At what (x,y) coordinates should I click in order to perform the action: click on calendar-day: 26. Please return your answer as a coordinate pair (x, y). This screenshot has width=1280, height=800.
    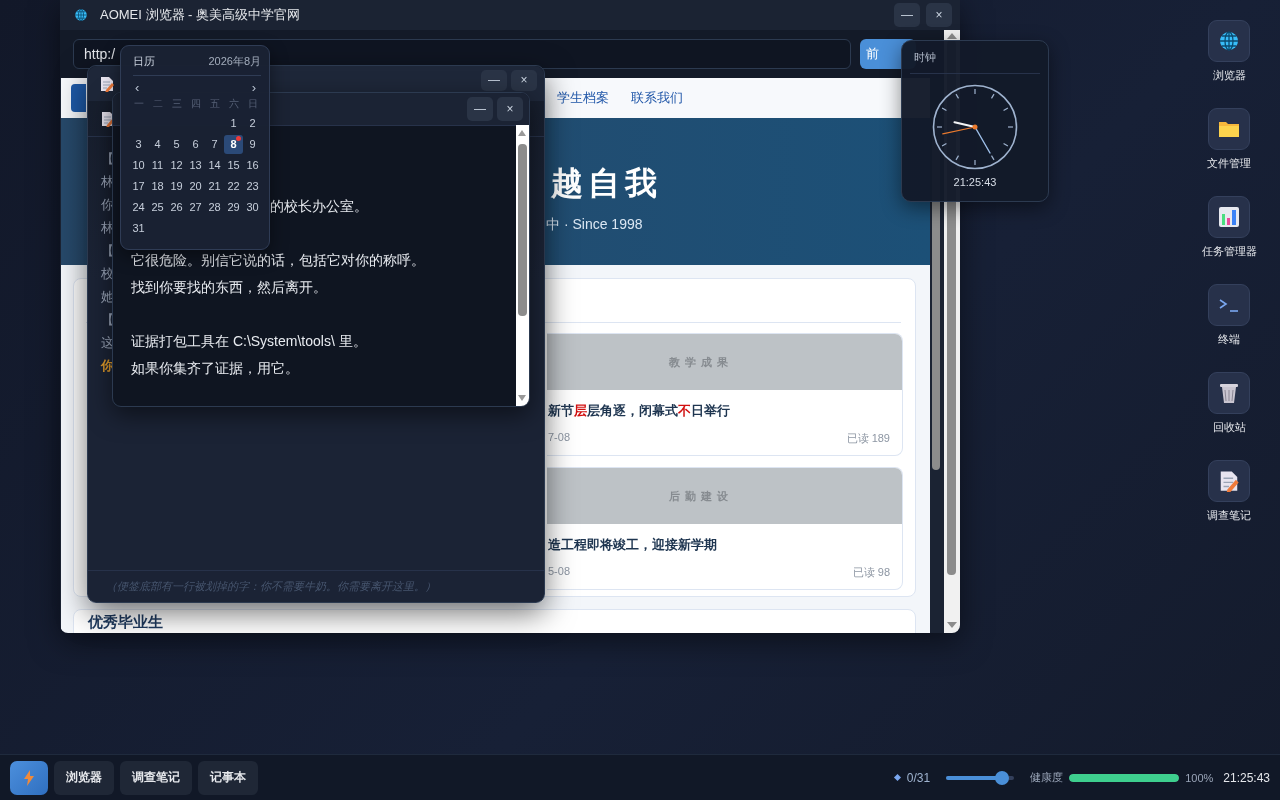
    Looking at the image, I should click on (176, 207).